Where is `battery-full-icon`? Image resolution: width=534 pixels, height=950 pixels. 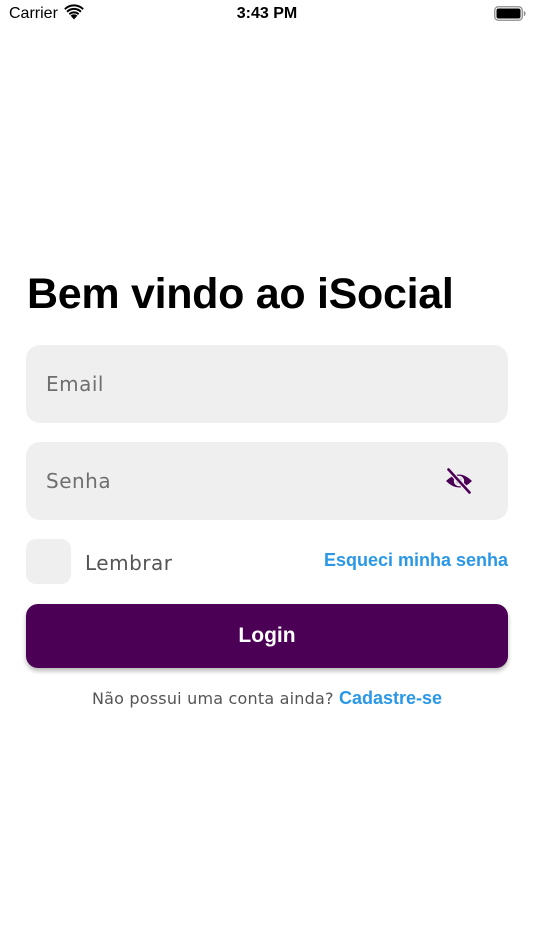 battery-full-icon is located at coordinates (510, 13).